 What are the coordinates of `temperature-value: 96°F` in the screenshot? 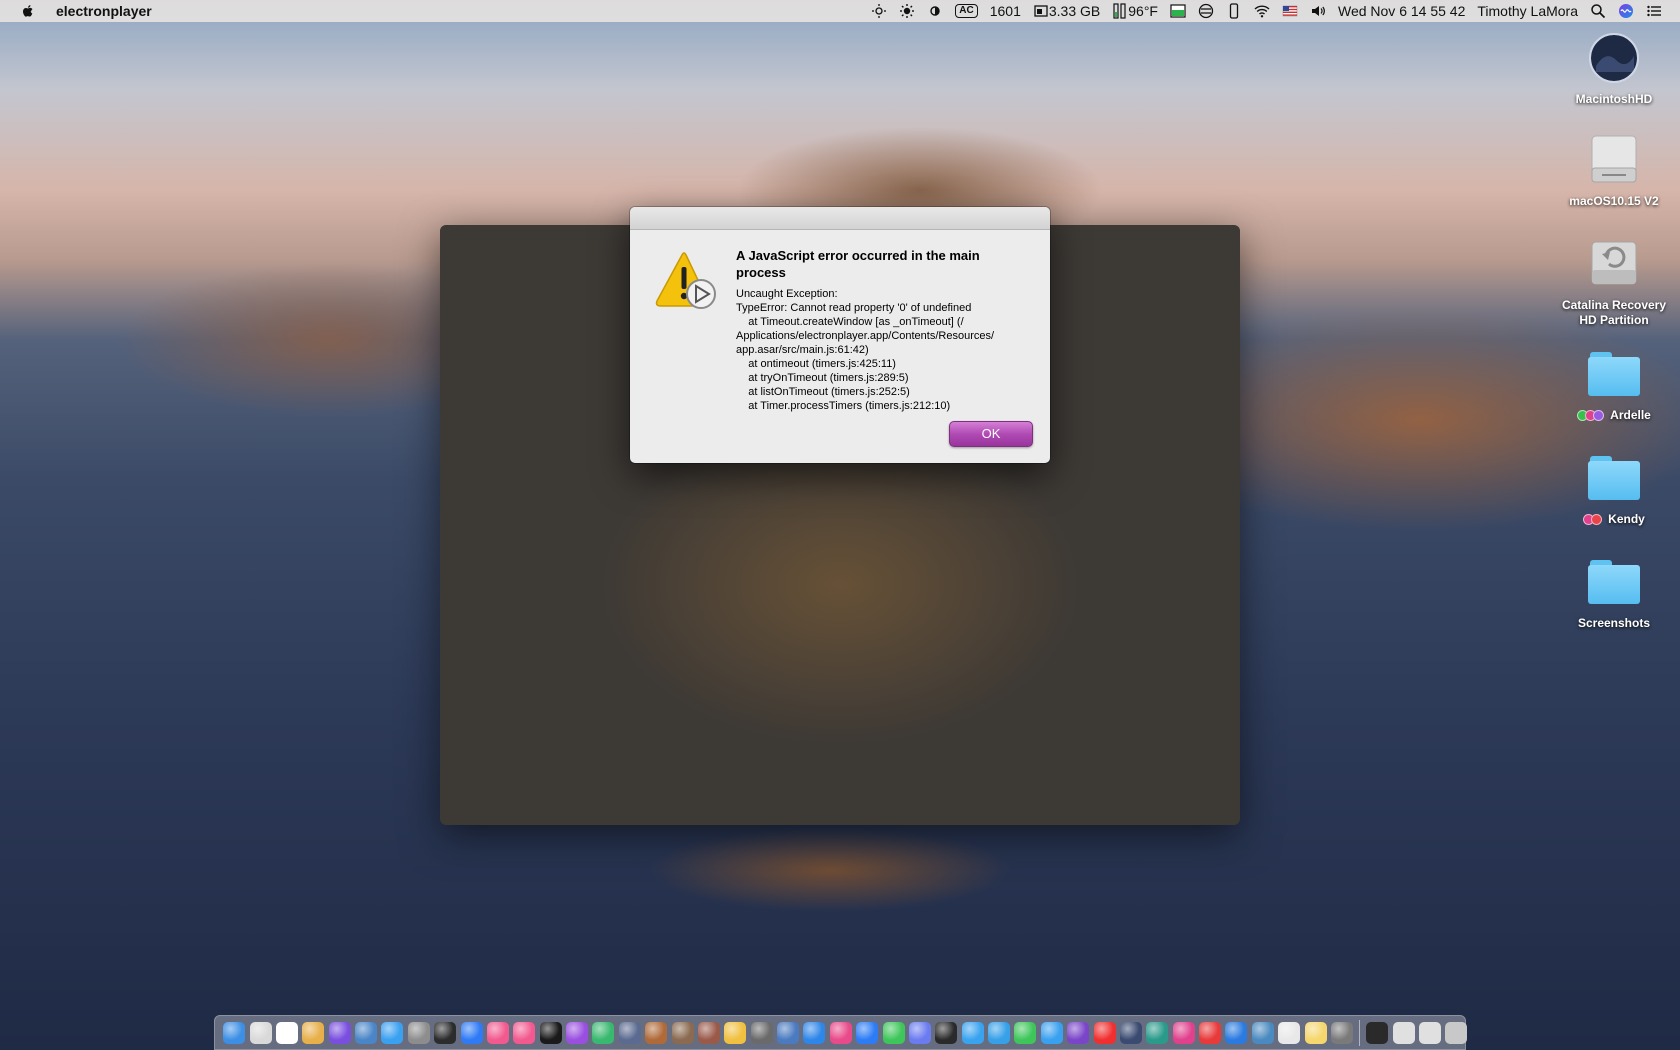 It's located at (1143, 11).